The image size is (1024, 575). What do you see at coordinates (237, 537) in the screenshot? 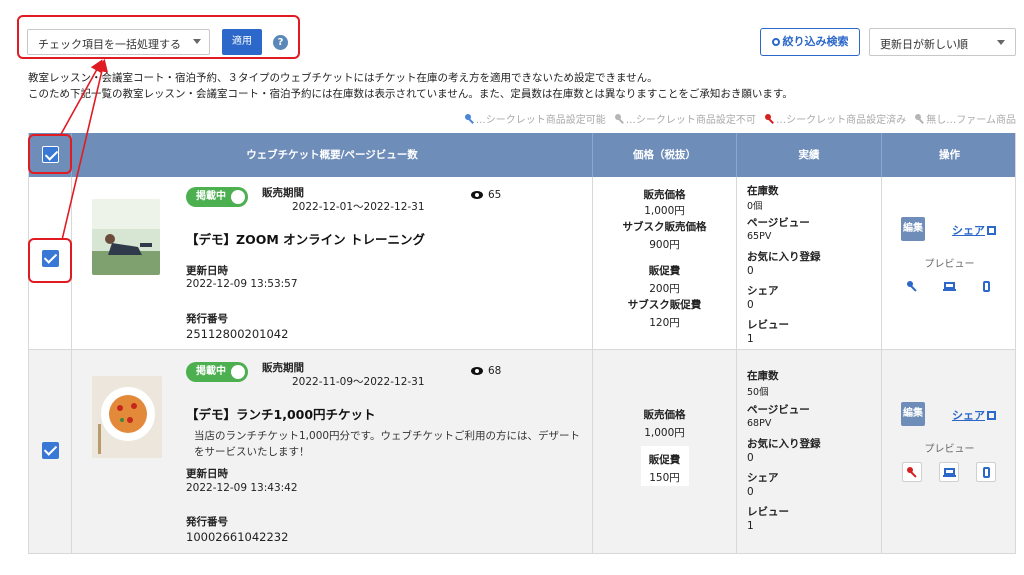
I see `issue-number: 10002661042232` at bounding box center [237, 537].